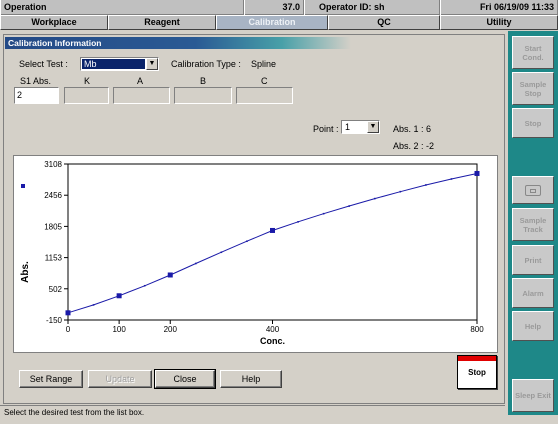 The image size is (558, 424). Describe the element at coordinates (120, 379) in the screenshot. I see `update-button: Update` at that location.